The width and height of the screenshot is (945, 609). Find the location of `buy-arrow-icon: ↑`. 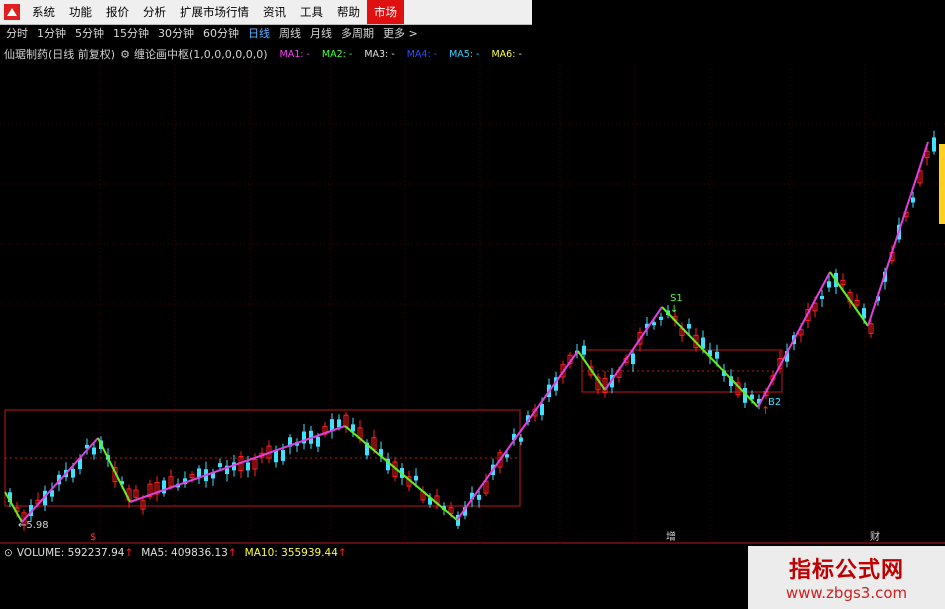

buy-arrow-icon: ↑ is located at coordinates (765, 410).